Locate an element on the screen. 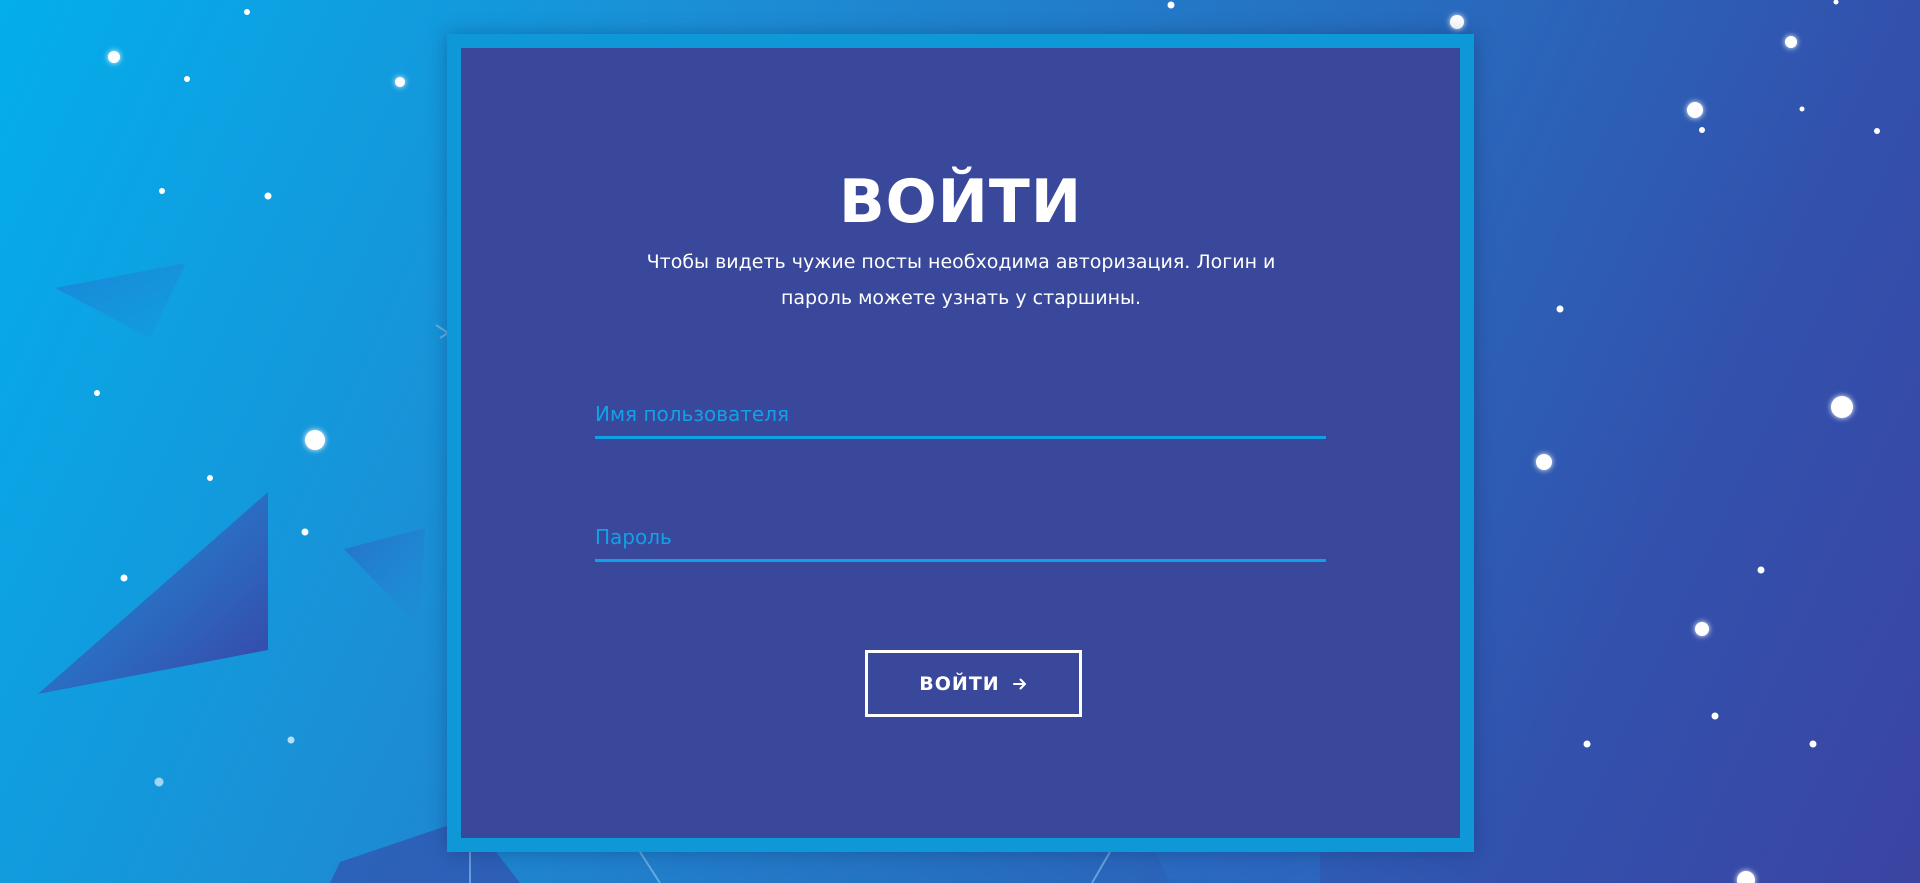 This screenshot has width=1920, height=883. login-button-label: ВОЙТИ is located at coordinates (959, 683).